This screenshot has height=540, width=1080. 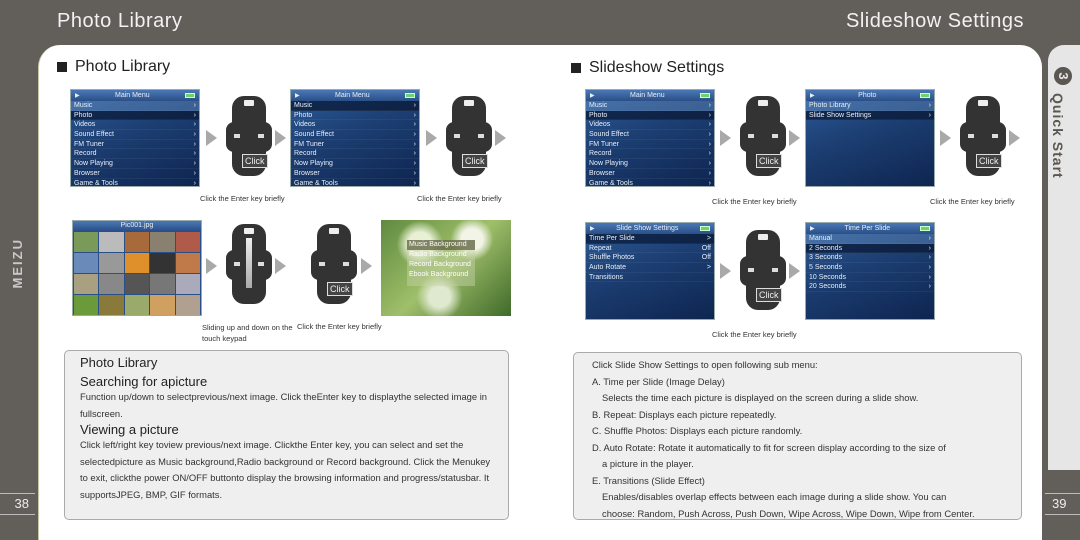 I want to click on box-subheading-view: Viewing a picture, so click(x=129, y=429).